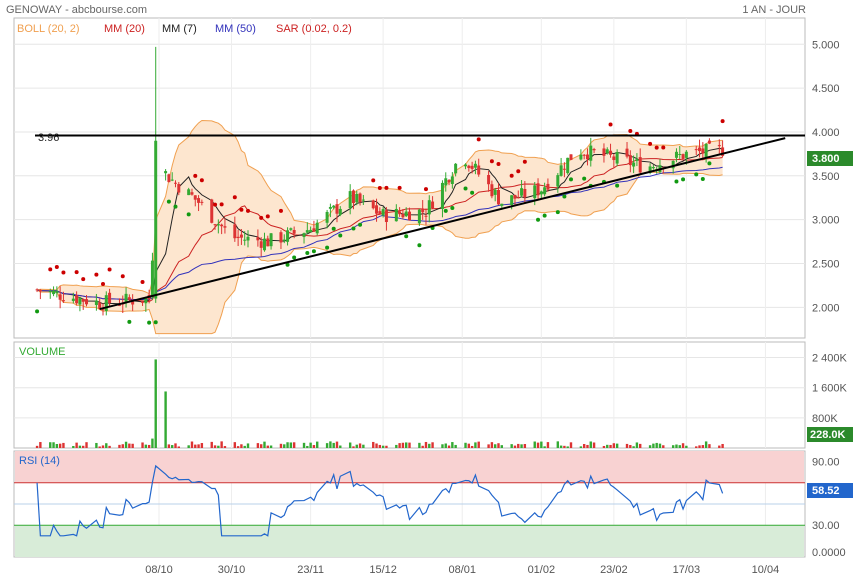 The width and height of the screenshot is (855, 579). Describe the element at coordinates (826, 89) in the screenshot. I see `price-tick-label: 4.500` at that location.